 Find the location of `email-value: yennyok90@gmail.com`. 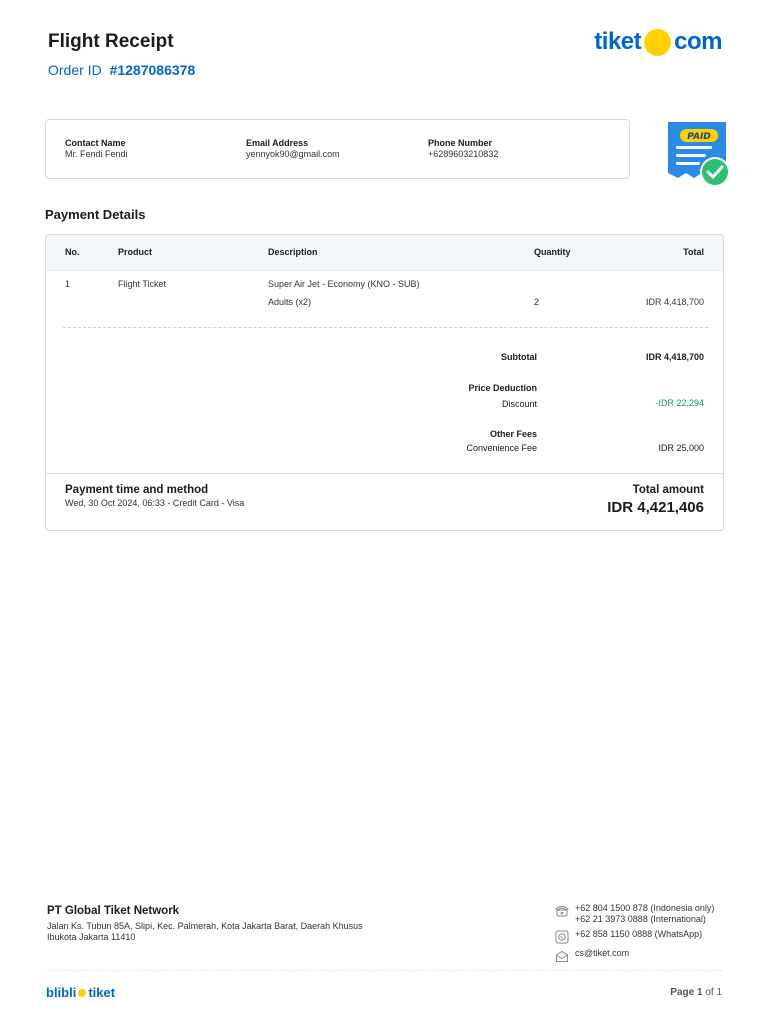

email-value: yennyok90@gmail.com is located at coordinates (293, 154).